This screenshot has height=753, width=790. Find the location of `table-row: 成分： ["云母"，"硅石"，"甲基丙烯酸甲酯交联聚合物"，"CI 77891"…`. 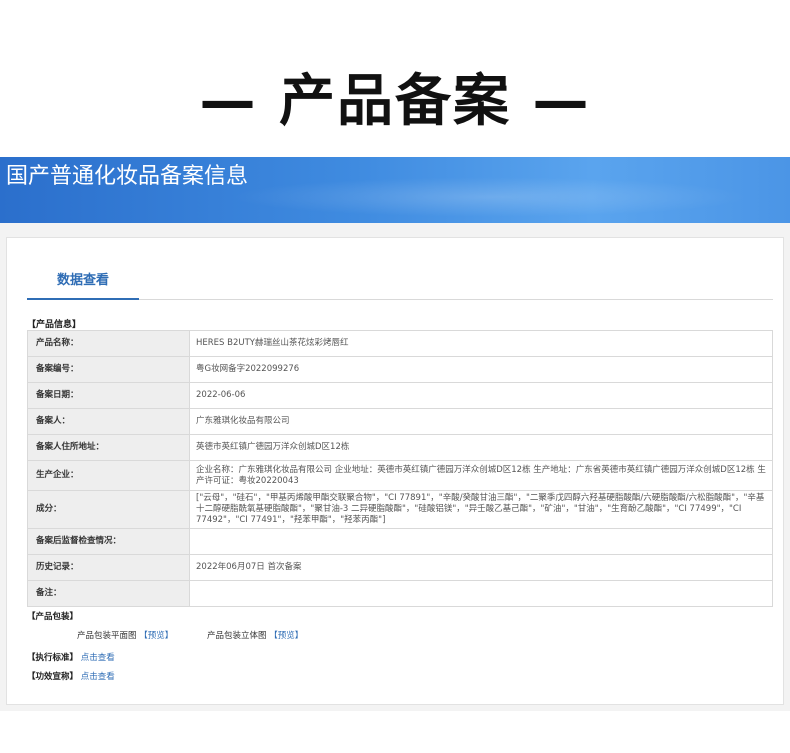

table-row: 成分： ["云母"，"硅石"，"甲基丙烯酸甲酯交联聚合物"，"CI 77891"… is located at coordinates (400, 509).